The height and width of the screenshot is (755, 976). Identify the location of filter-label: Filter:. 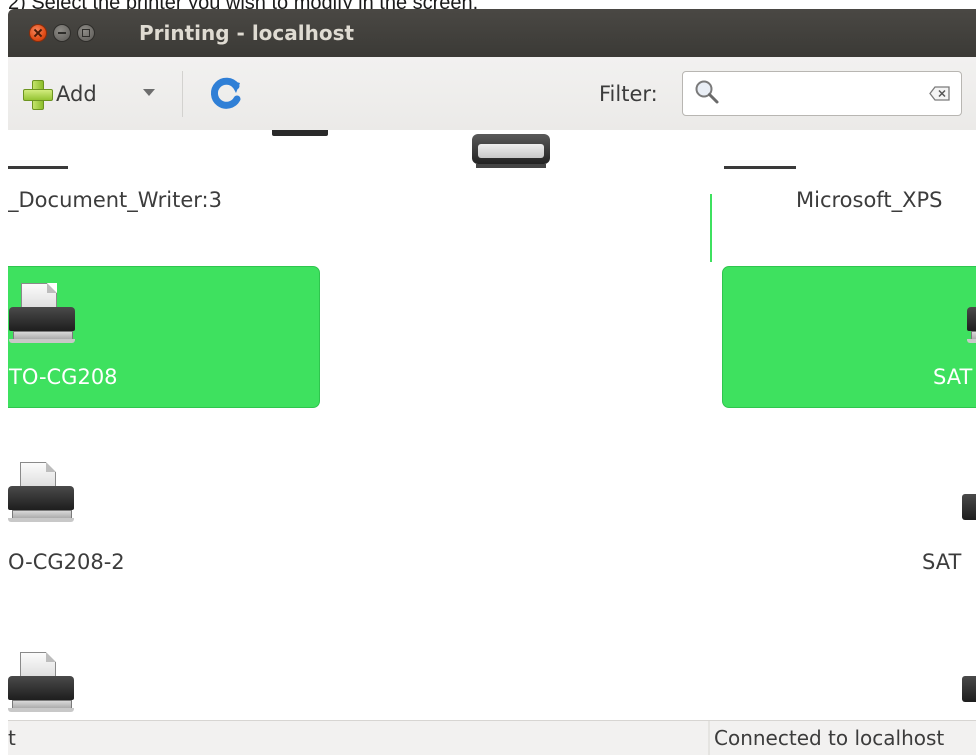
(628, 94).